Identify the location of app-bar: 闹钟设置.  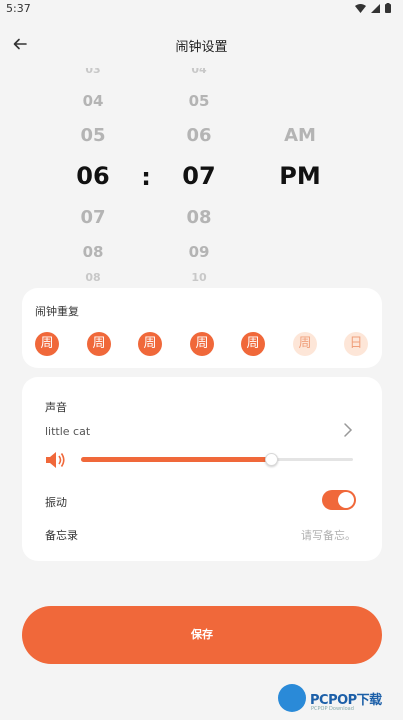
(201, 45).